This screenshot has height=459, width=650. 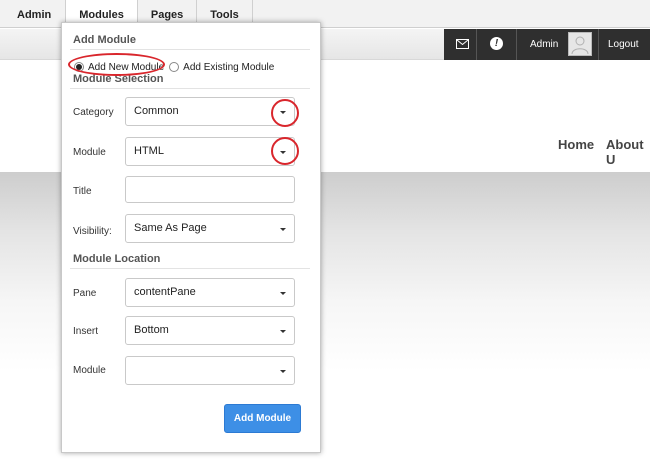 I want to click on module-select: HTML, so click(x=210, y=151).